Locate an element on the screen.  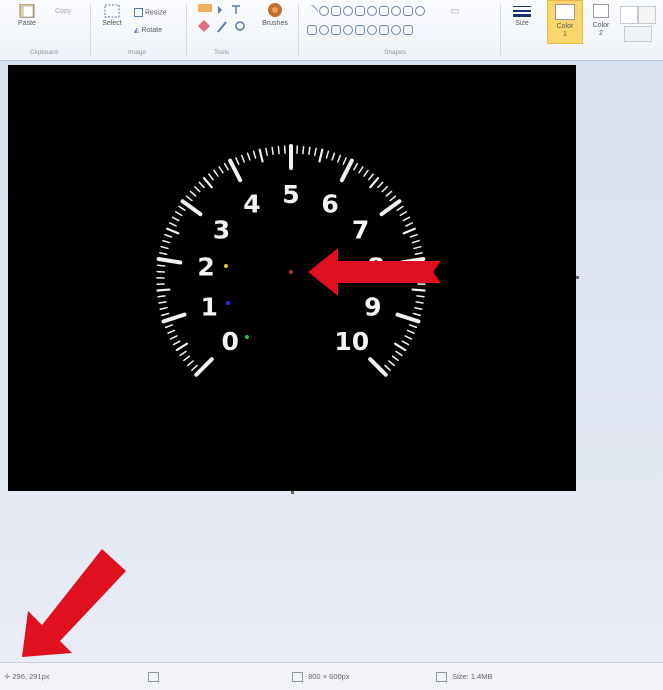
size-button: Size is located at coordinates (522, 16).